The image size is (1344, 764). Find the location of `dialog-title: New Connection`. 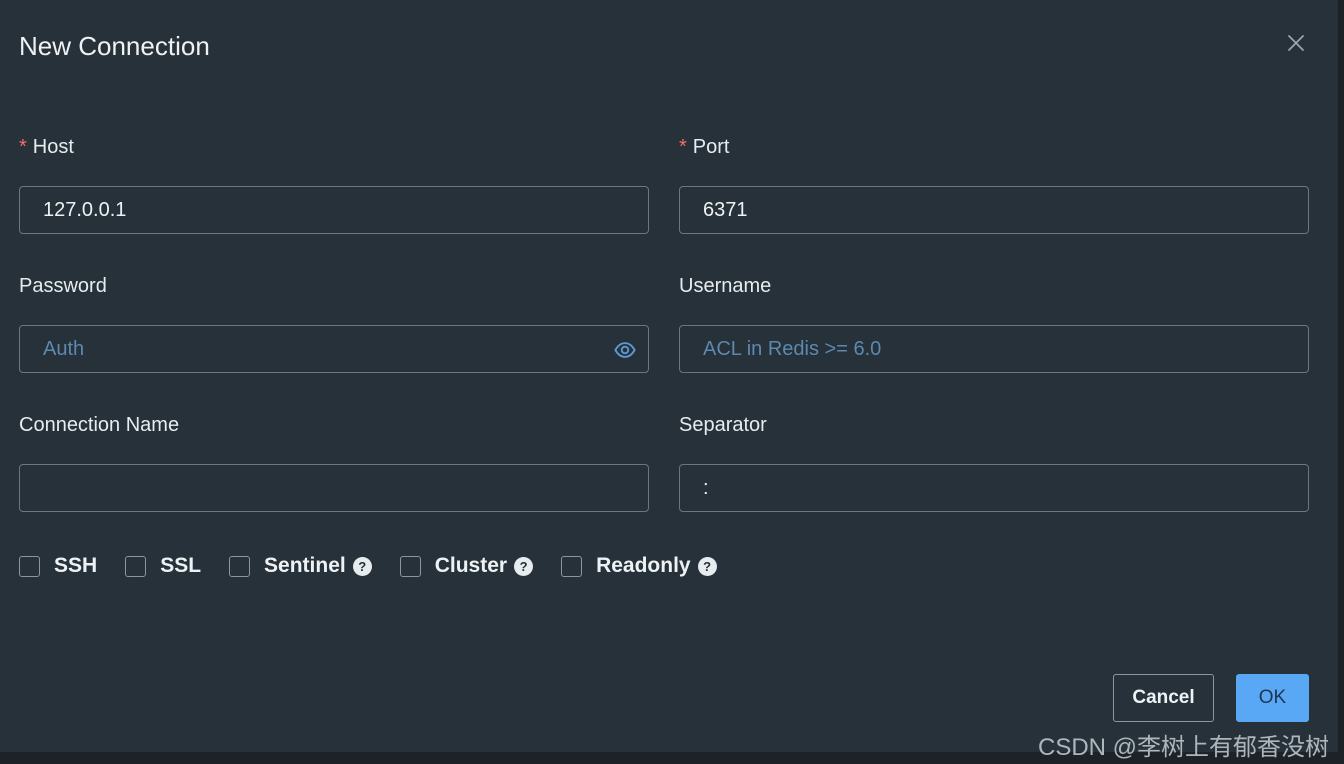

dialog-title: New Connection is located at coordinates (114, 46).